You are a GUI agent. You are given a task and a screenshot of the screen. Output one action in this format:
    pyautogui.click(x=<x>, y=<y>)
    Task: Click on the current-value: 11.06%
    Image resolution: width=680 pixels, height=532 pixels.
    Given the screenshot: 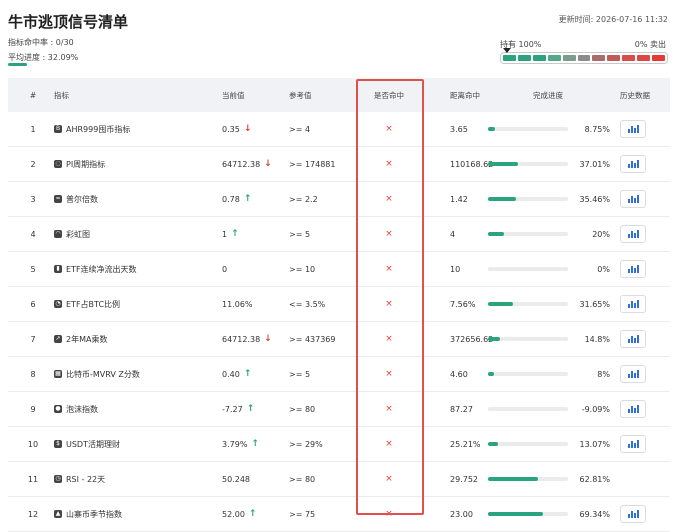 What is the action you would take?
    pyautogui.click(x=237, y=304)
    